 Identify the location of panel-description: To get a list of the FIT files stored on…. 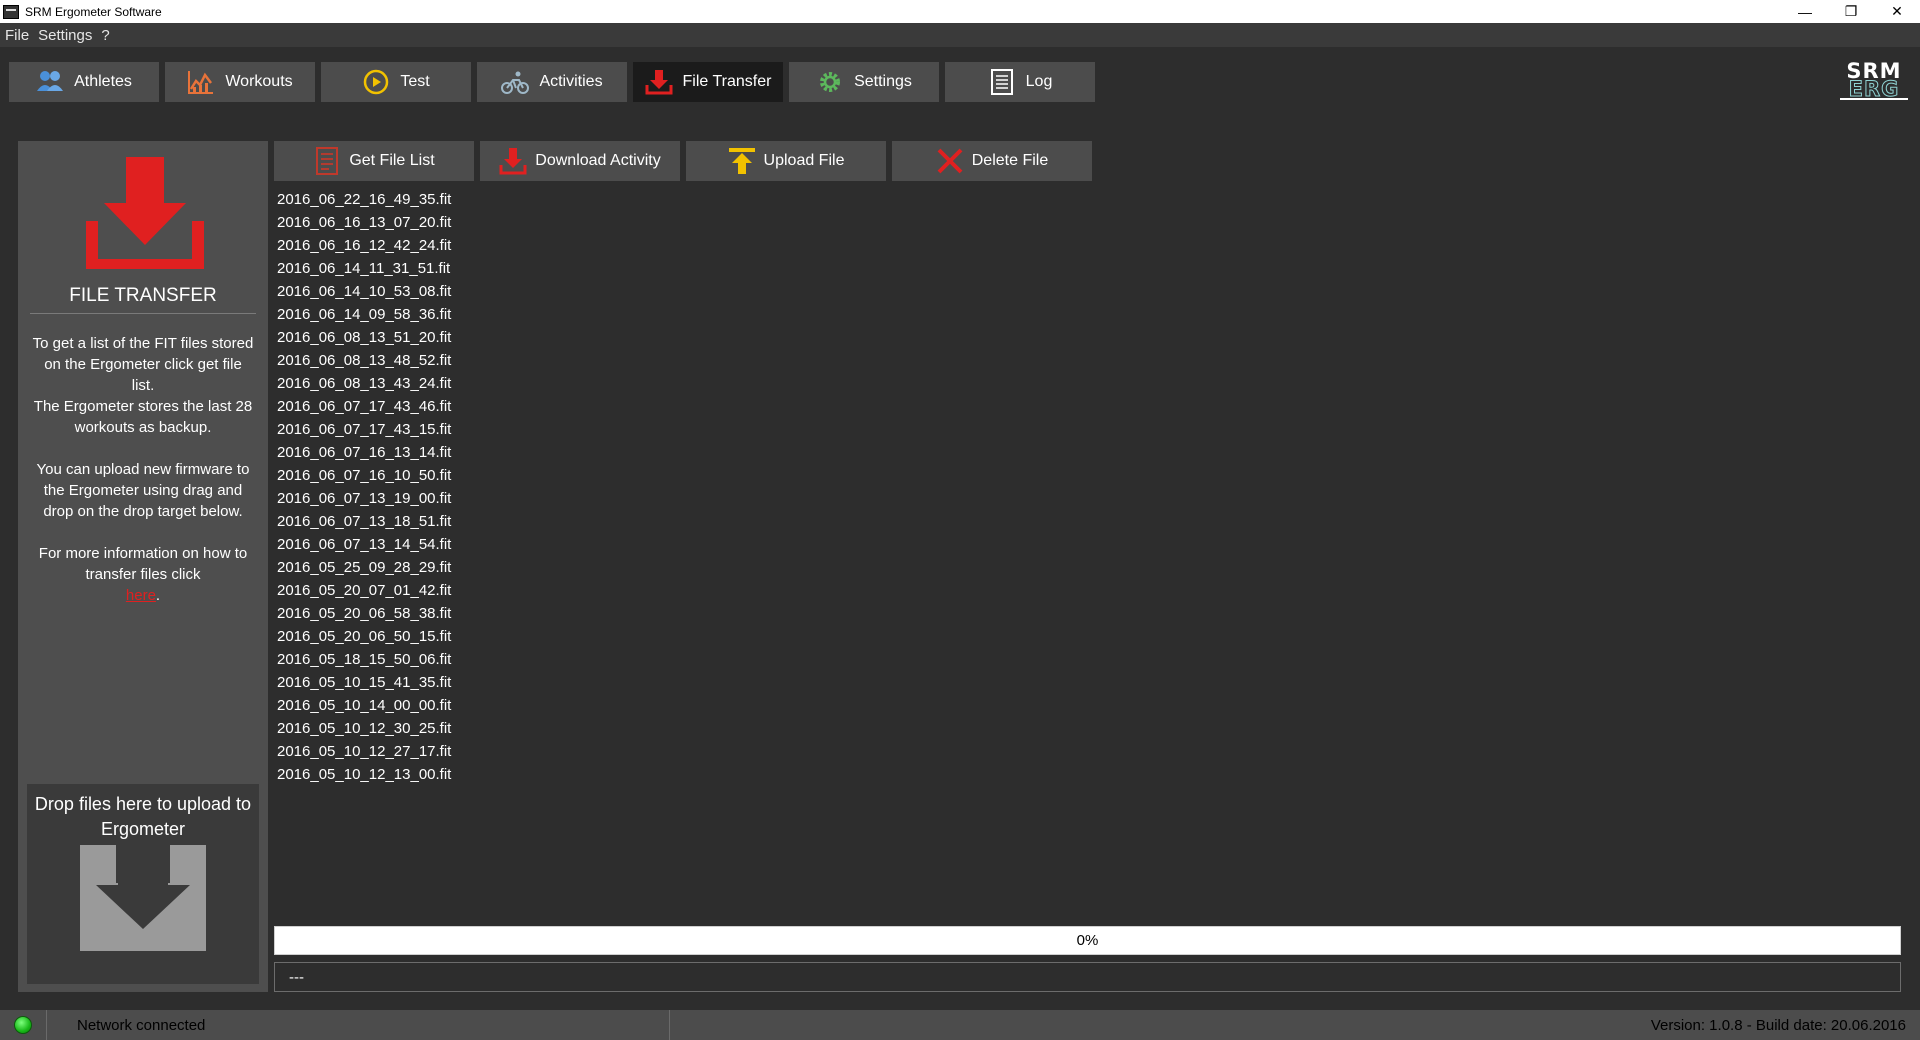
(143, 480).